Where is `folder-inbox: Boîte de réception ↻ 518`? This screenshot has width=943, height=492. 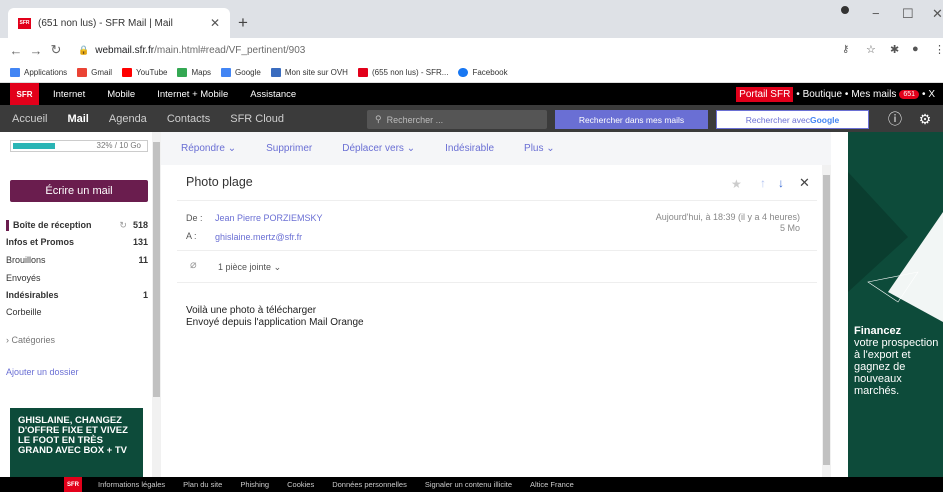 folder-inbox: Boîte de réception ↻ 518 is located at coordinates (77, 225).